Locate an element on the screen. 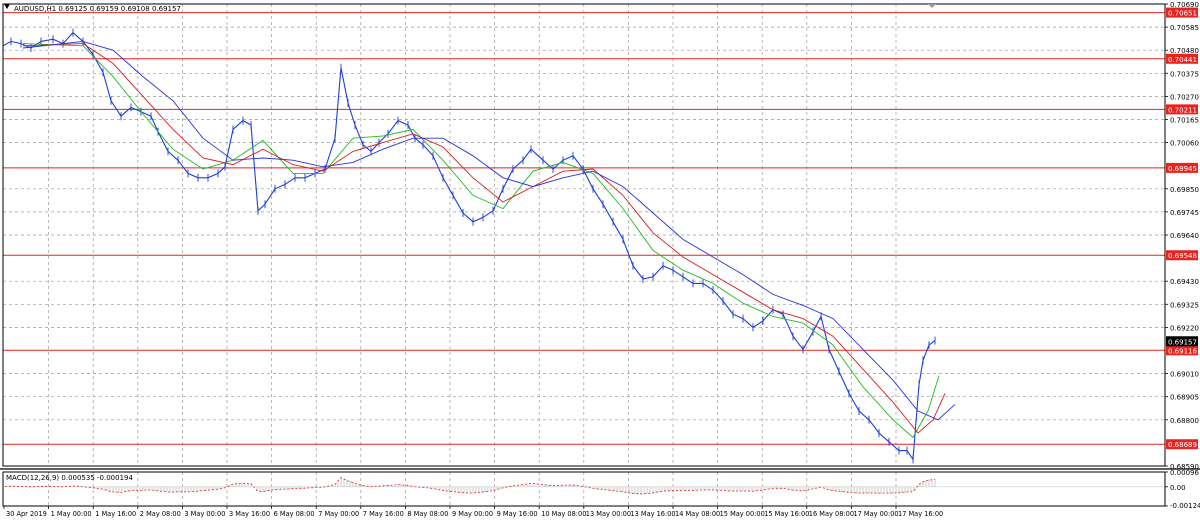 The height and width of the screenshot is (523, 1200). x-tick-label: 1 May 16:00 is located at coordinates (115, 514).